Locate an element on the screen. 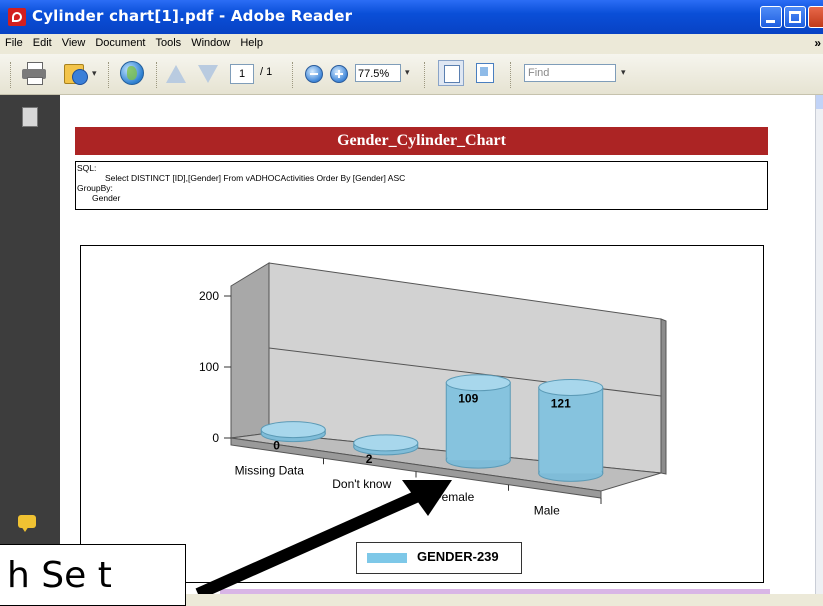 This screenshot has height=606, width=823. arrow-shaft is located at coordinates (308, 542).